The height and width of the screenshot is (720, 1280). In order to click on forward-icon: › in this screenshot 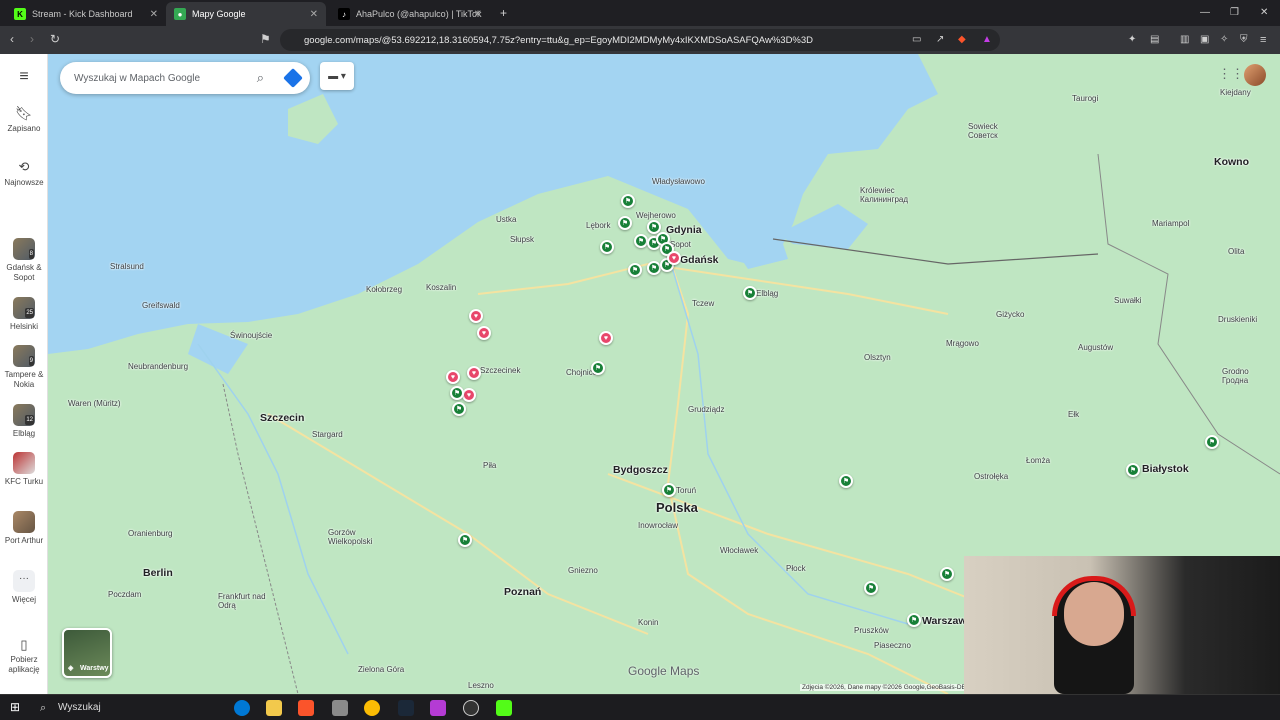, I will do `click(32, 39)`.